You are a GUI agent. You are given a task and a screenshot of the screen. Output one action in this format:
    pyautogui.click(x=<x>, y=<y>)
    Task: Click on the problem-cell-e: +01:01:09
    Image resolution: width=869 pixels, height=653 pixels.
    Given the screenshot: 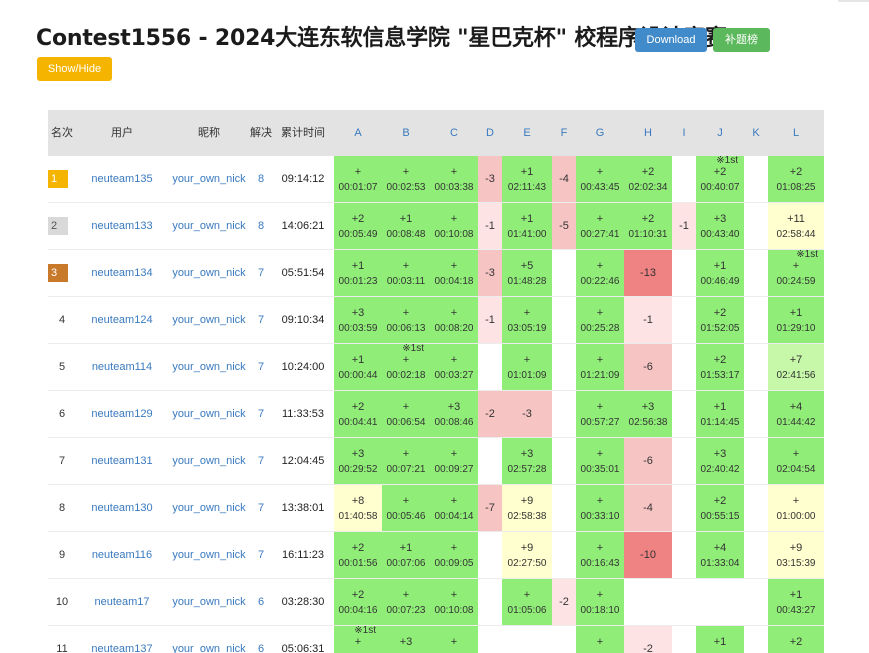 What is the action you would take?
    pyautogui.click(x=527, y=367)
    